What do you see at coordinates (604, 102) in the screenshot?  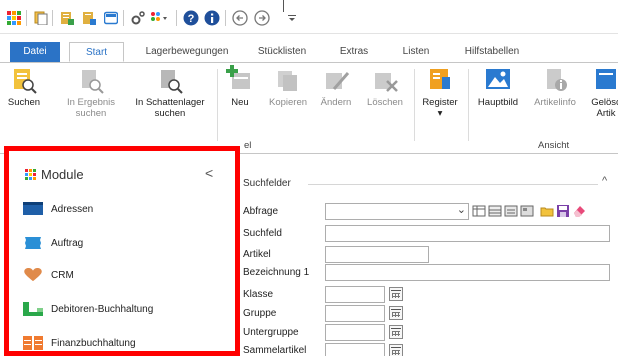 I see `geloeschte-label-1: Gelösc` at bounding box center [604, 102].